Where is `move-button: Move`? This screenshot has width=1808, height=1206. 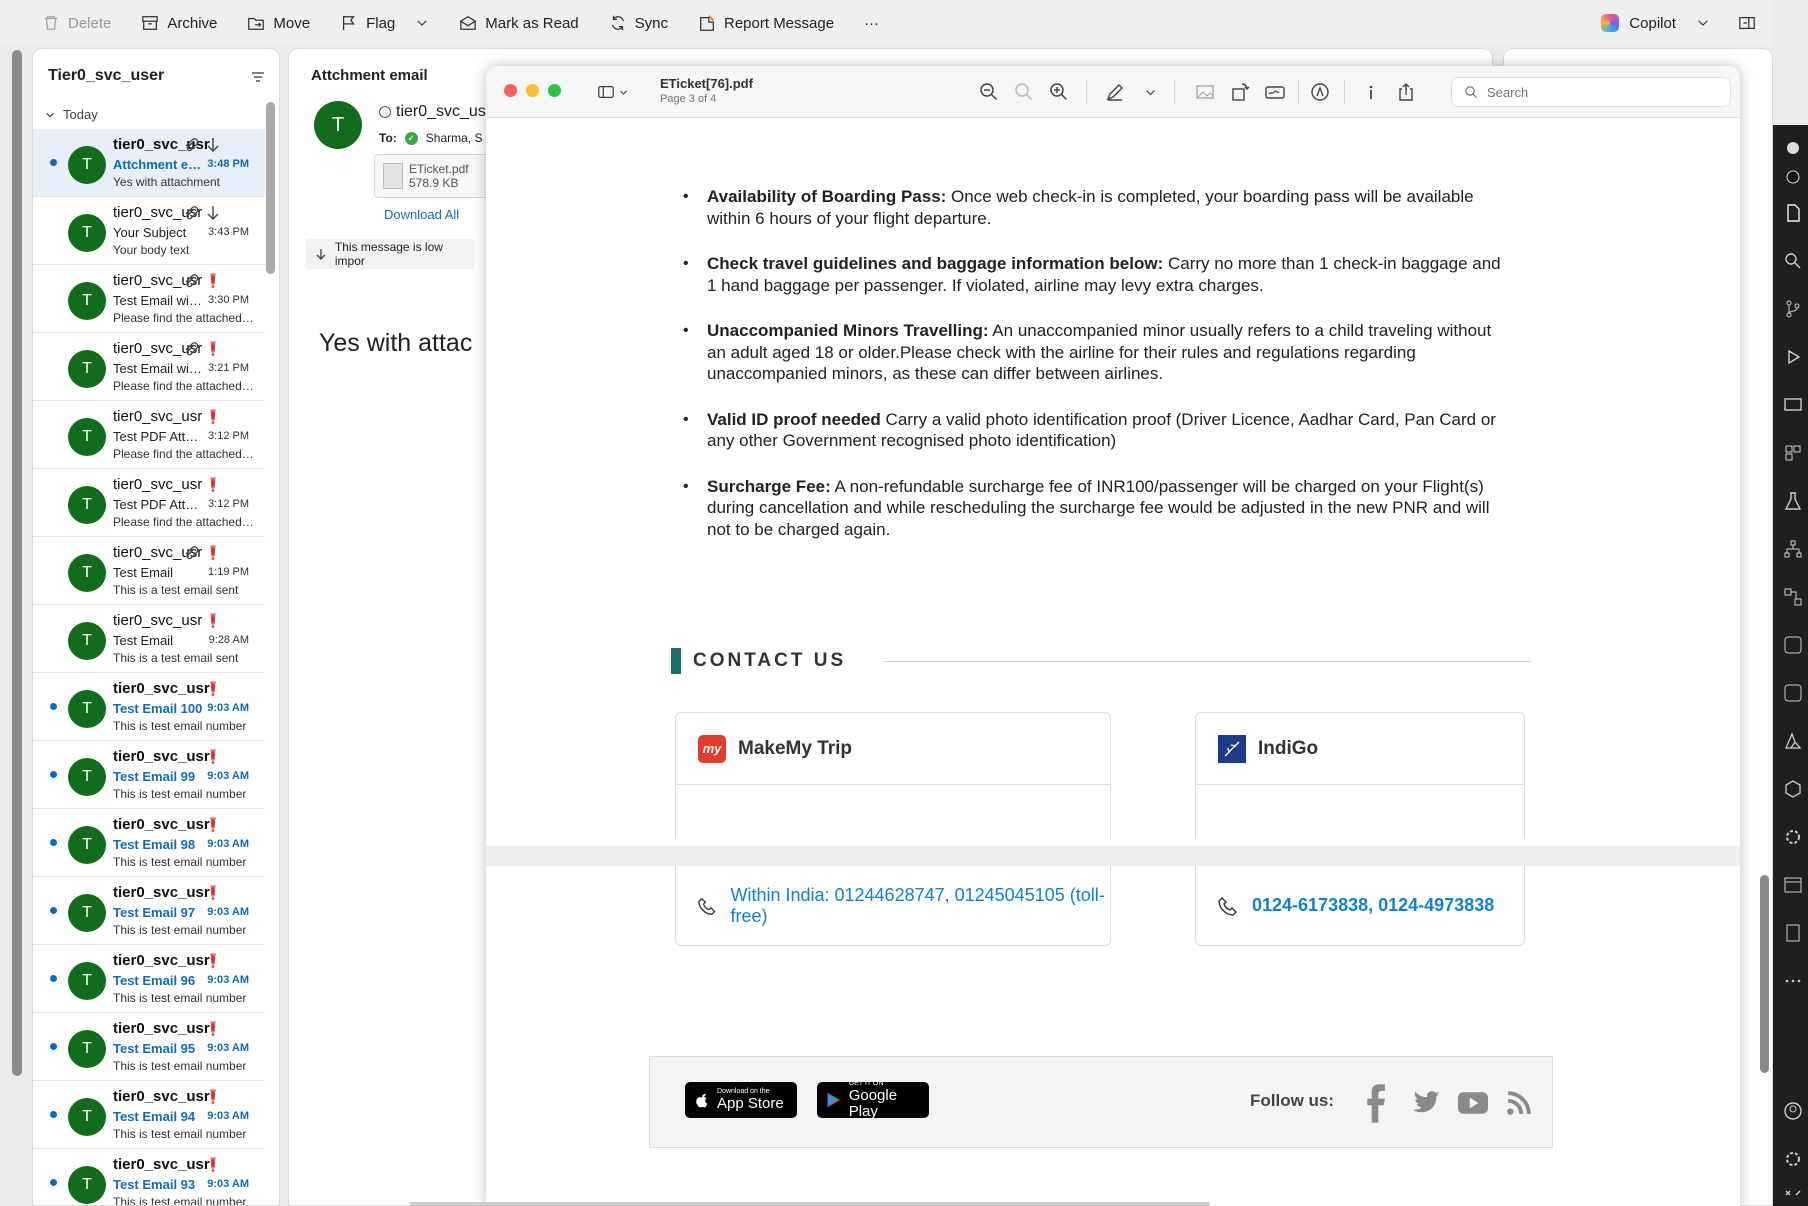
move-button: Move is located at coordinates (278, 23).